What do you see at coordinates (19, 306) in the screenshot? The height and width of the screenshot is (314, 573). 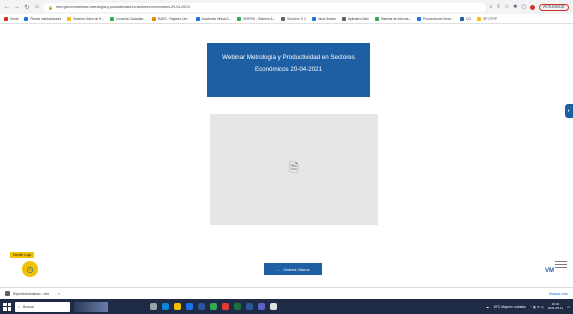 I see `search-icon: ⌕` at bounding box center [19, 306].